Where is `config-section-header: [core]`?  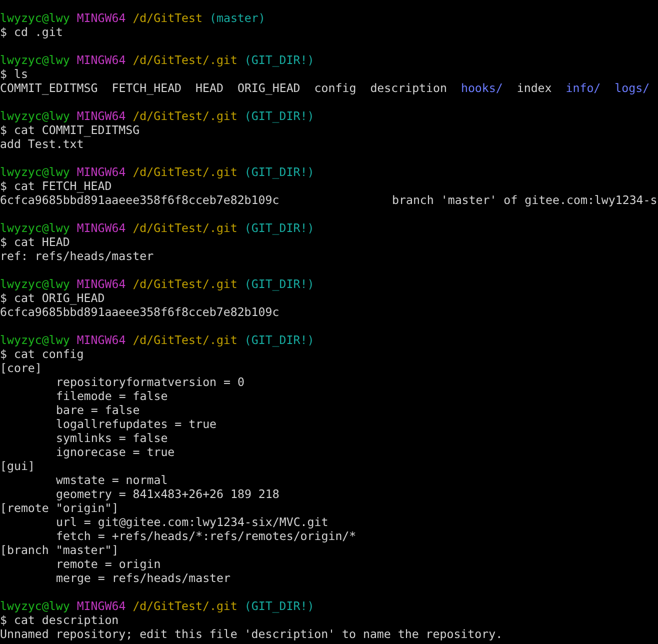 config-section-header: [core] is located at coordinates (21, 368).